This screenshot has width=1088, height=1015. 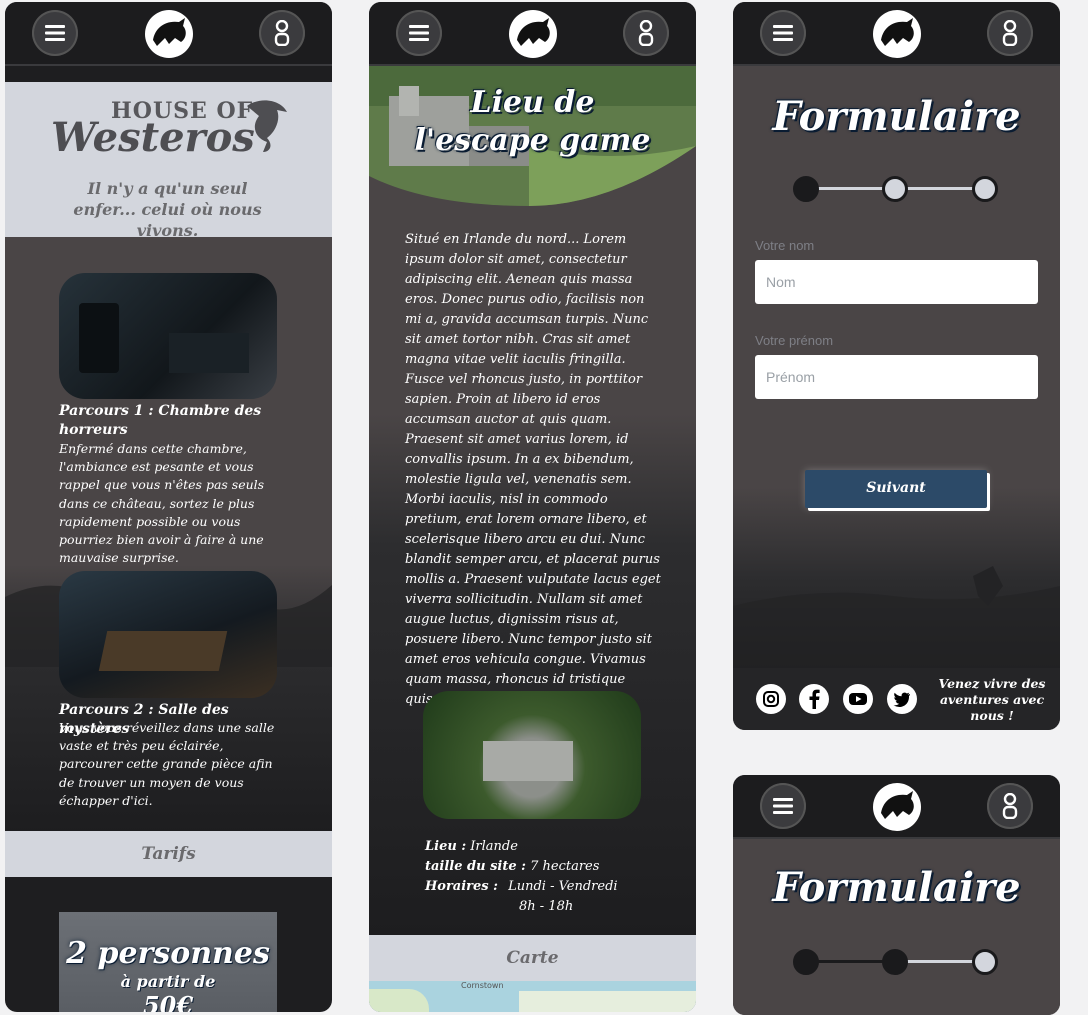 I want to click on facebook-icon, so click(x=814, y=699).